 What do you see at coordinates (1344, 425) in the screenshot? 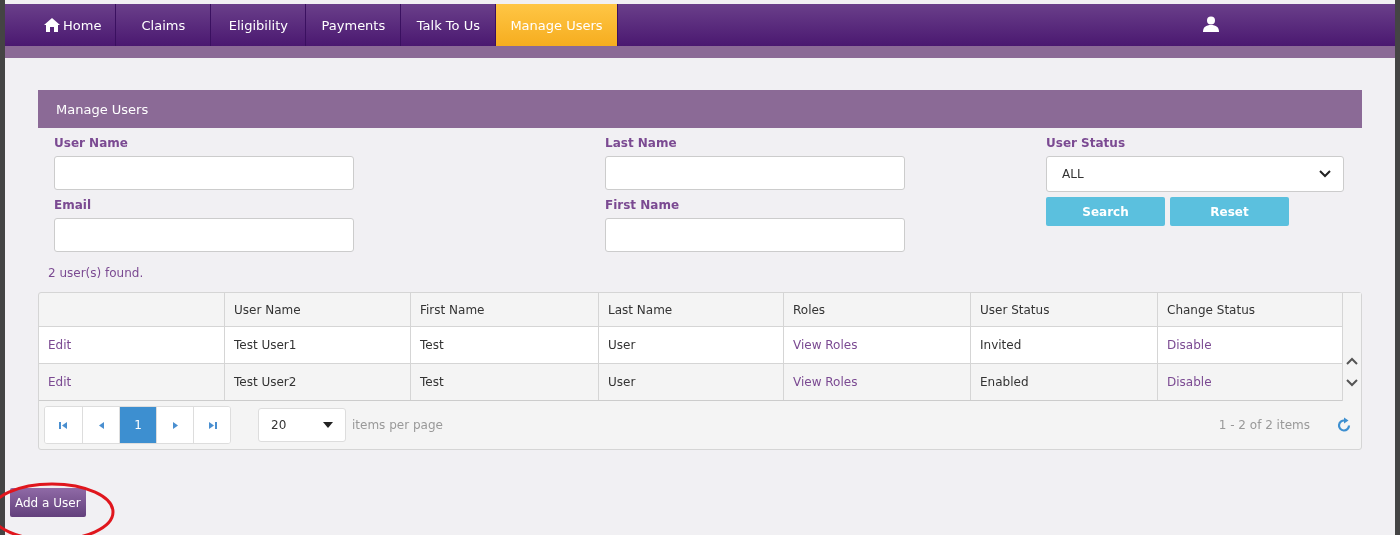
I see `refresh-icon` at bounding box center [1344, 425].